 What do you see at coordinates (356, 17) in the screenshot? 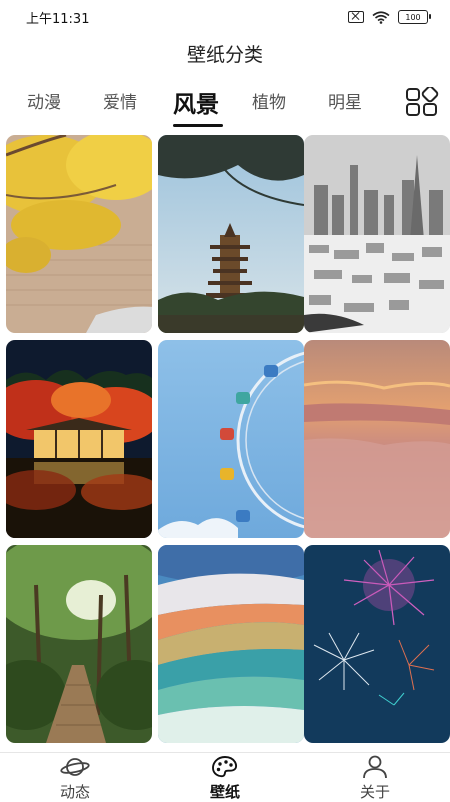
I see `sim-off-icon` at bounding box center [356, 17].